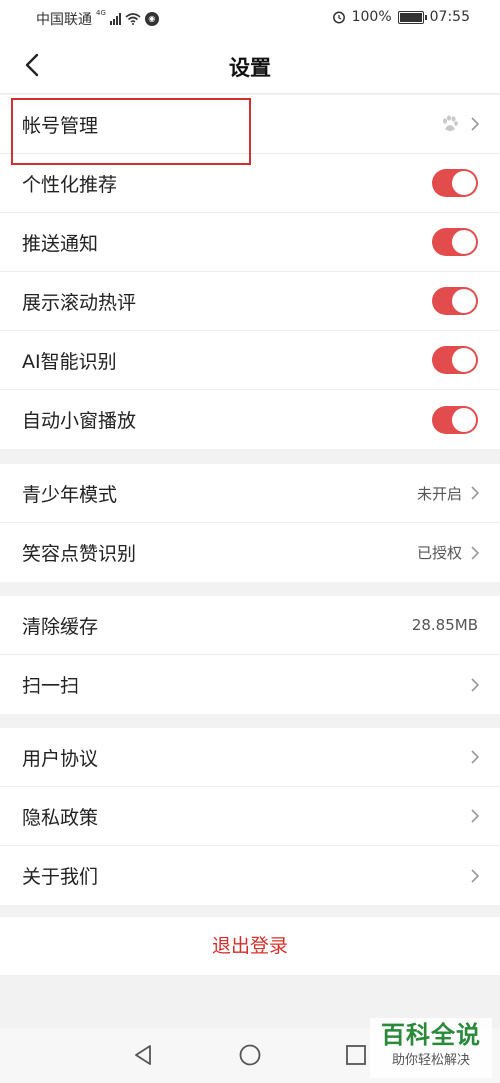 This screenshot has height=1083, width=500. I want to click on cache-size: 28.85MB, so click(444, 625).